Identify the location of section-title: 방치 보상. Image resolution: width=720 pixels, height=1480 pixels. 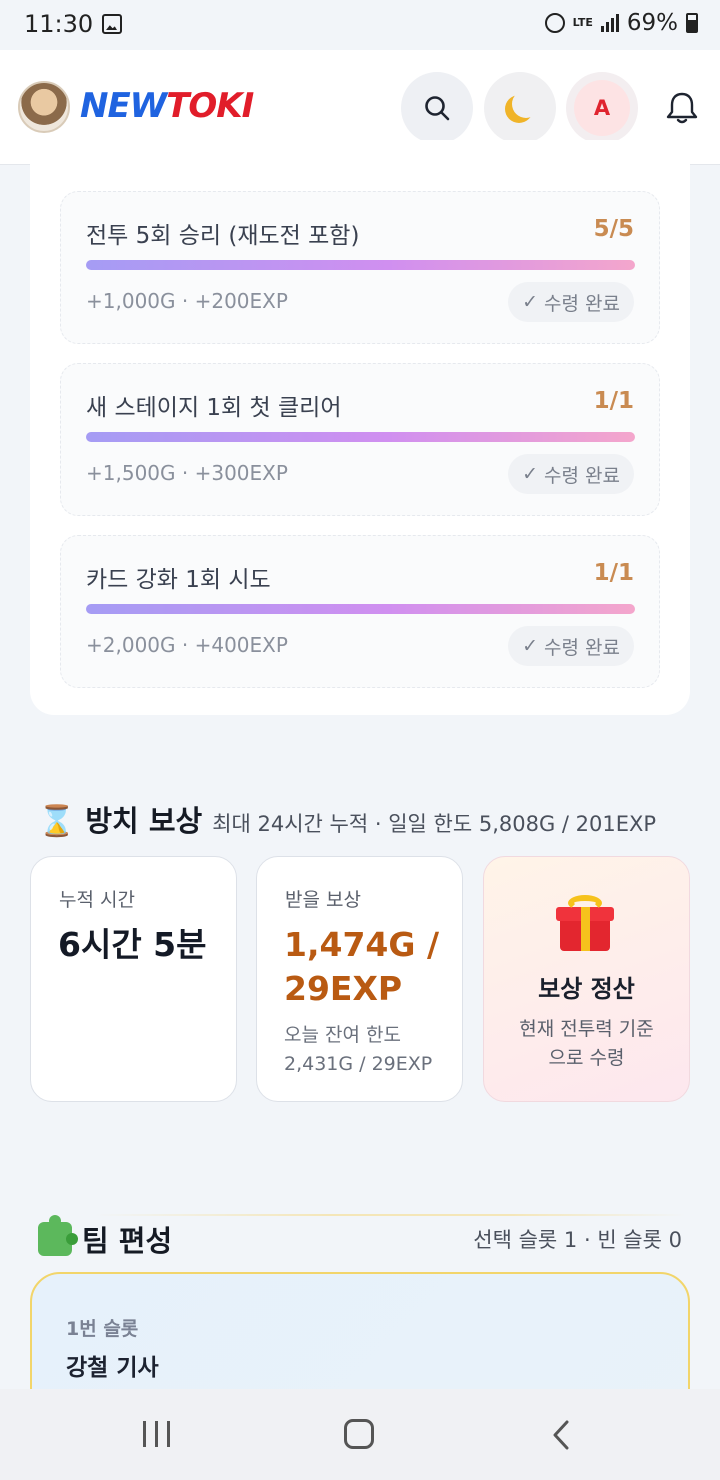
(144, 821).